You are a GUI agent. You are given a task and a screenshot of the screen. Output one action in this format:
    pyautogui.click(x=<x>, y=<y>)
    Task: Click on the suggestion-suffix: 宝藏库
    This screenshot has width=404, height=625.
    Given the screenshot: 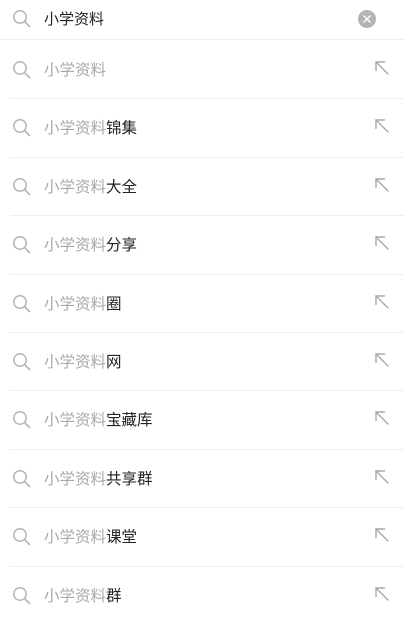 What is the action you would take?
    pyautogui.click(x=129, y=420)
    